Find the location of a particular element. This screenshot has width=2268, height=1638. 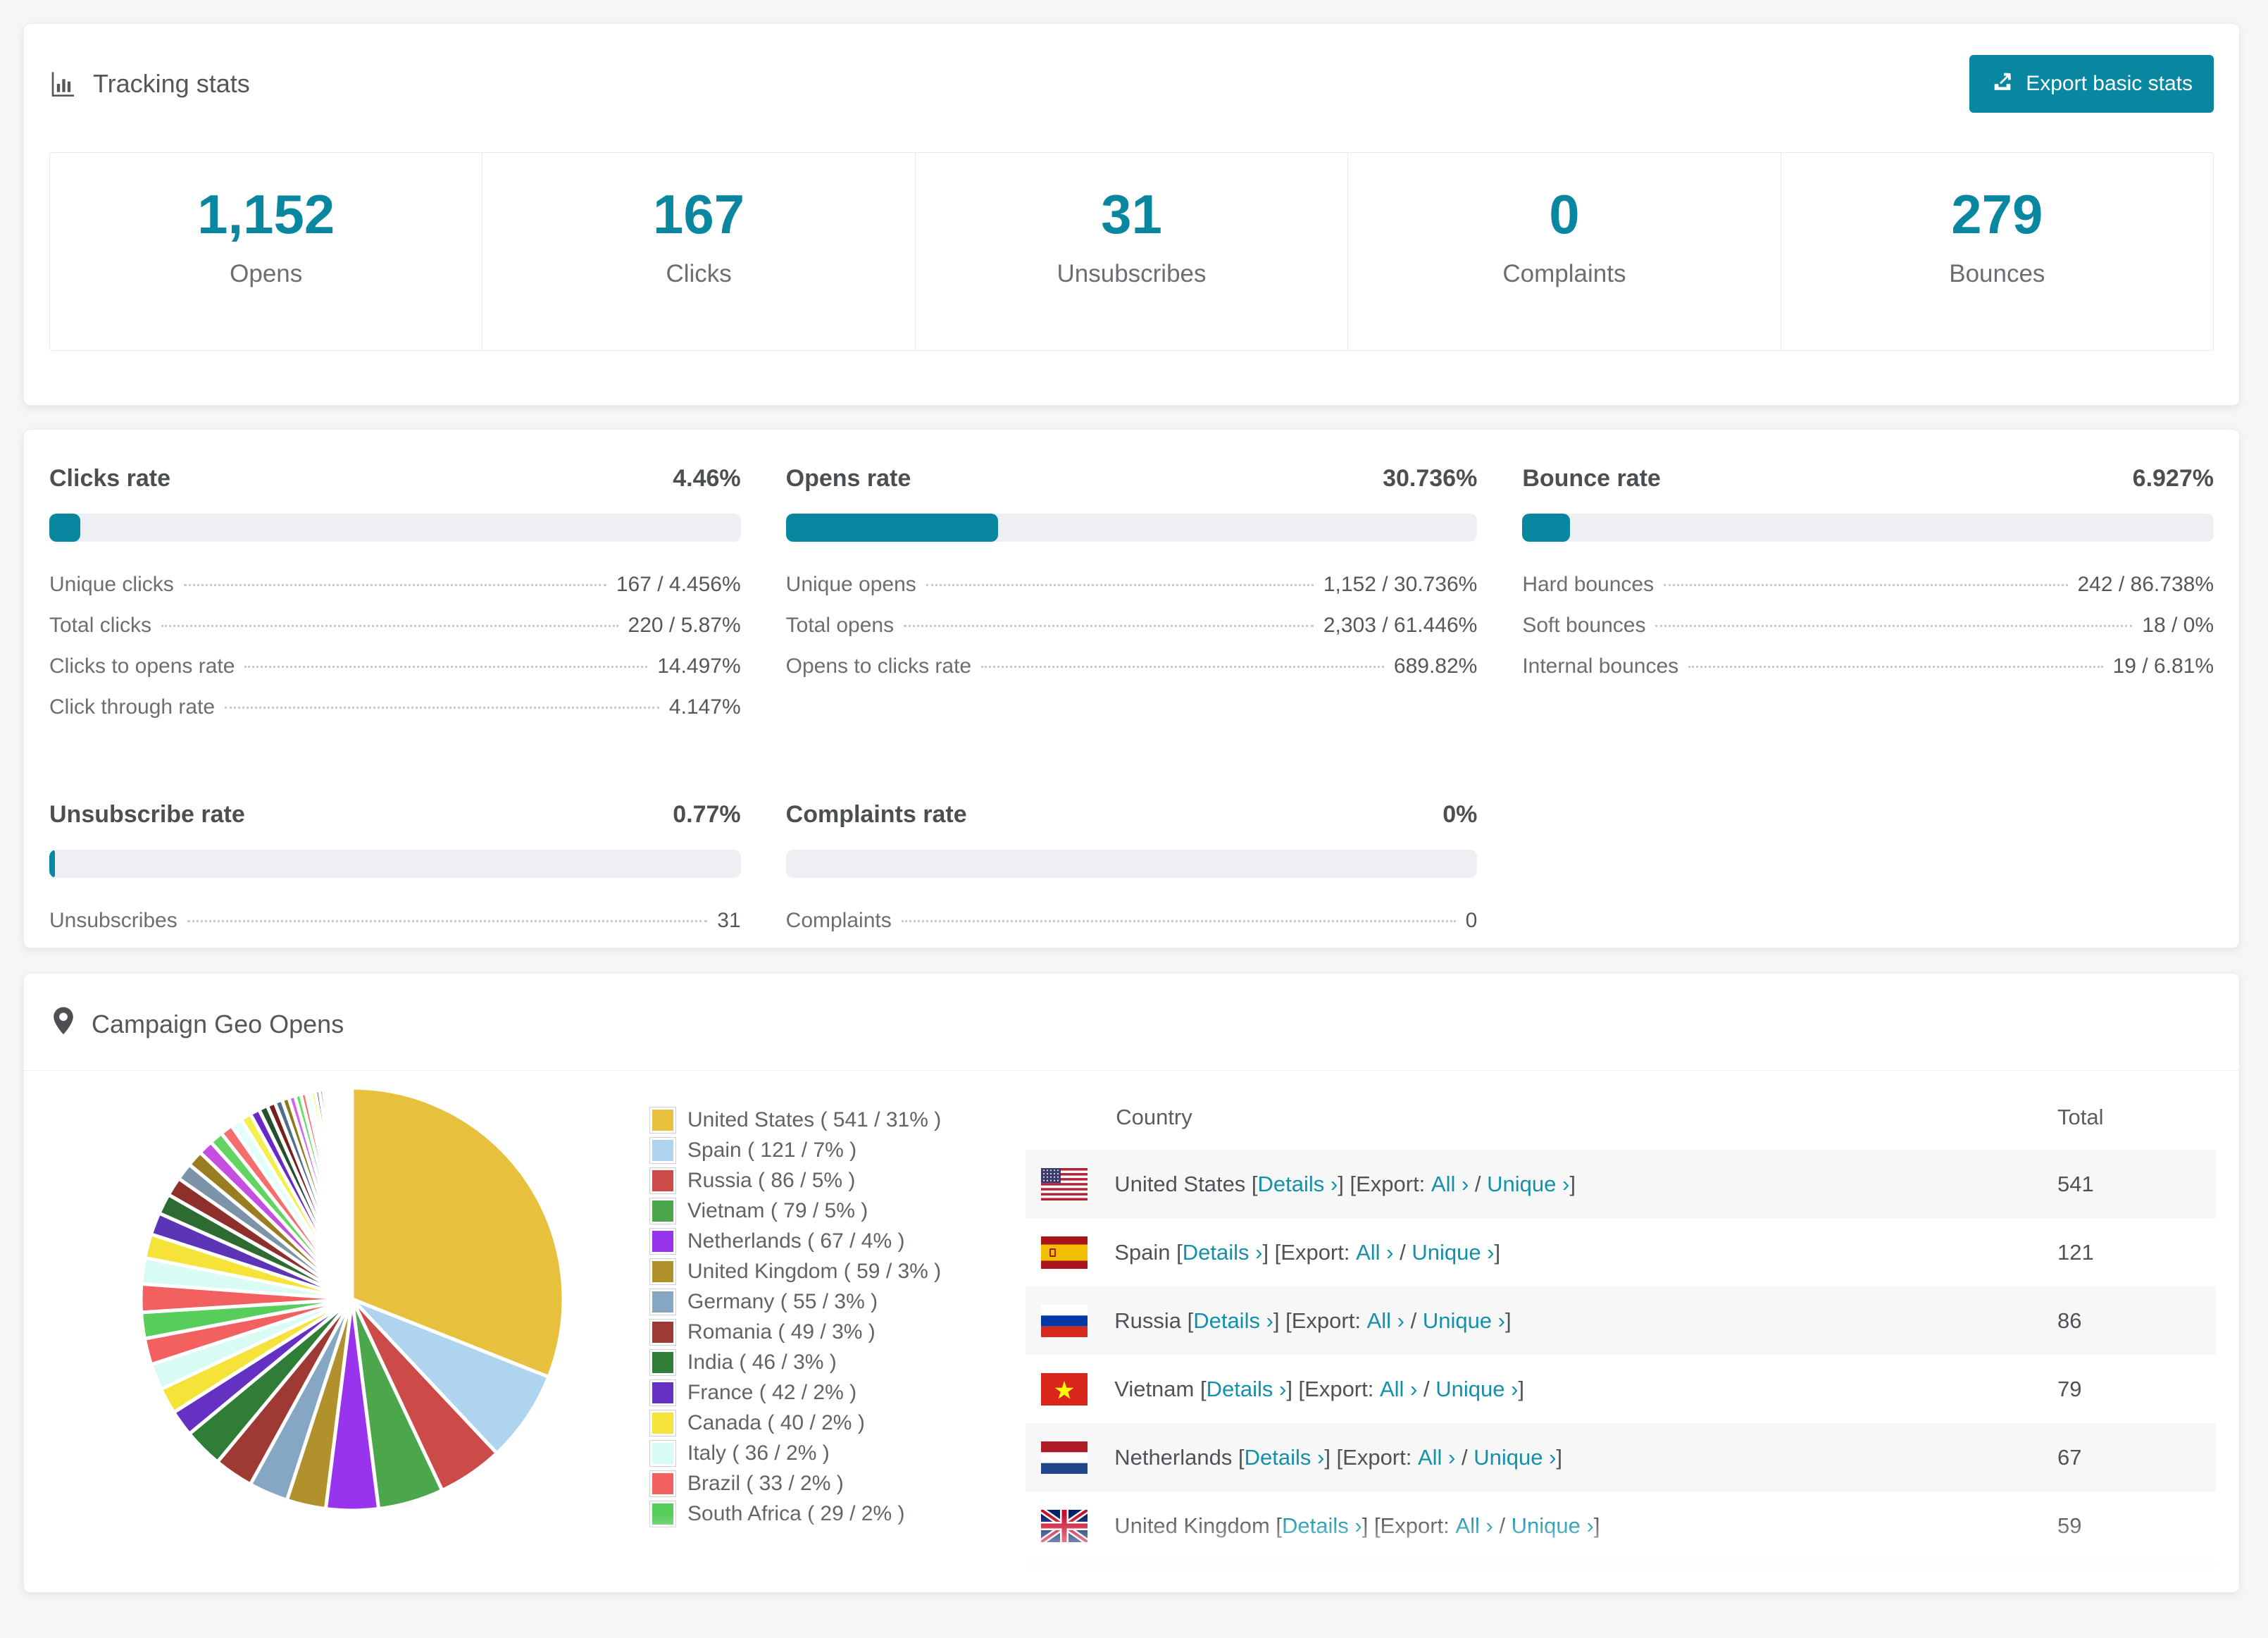

rate-row-label: Unique clicks is located at coordinates (112, 584).